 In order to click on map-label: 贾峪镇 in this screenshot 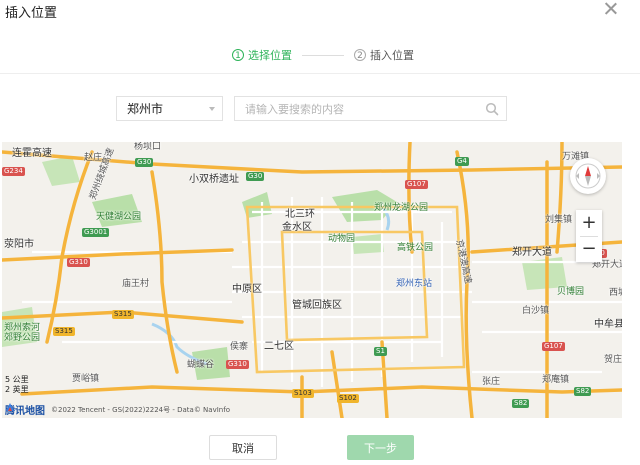, I will do `click(86, 379)`.